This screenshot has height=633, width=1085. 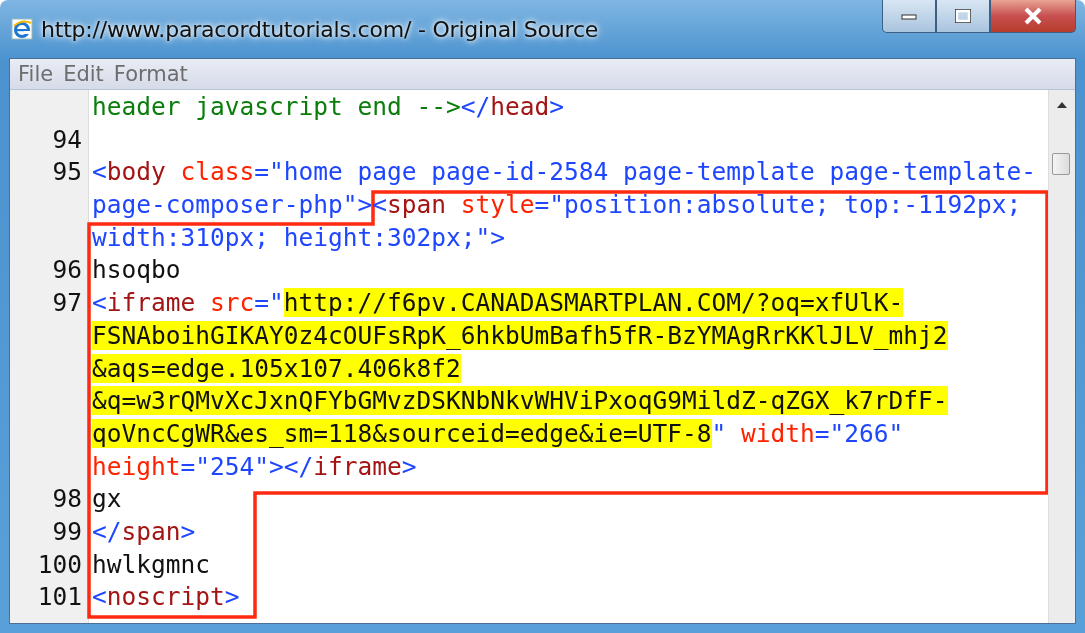 I want to click on code-line: </span>, so click(x=144, y=531).